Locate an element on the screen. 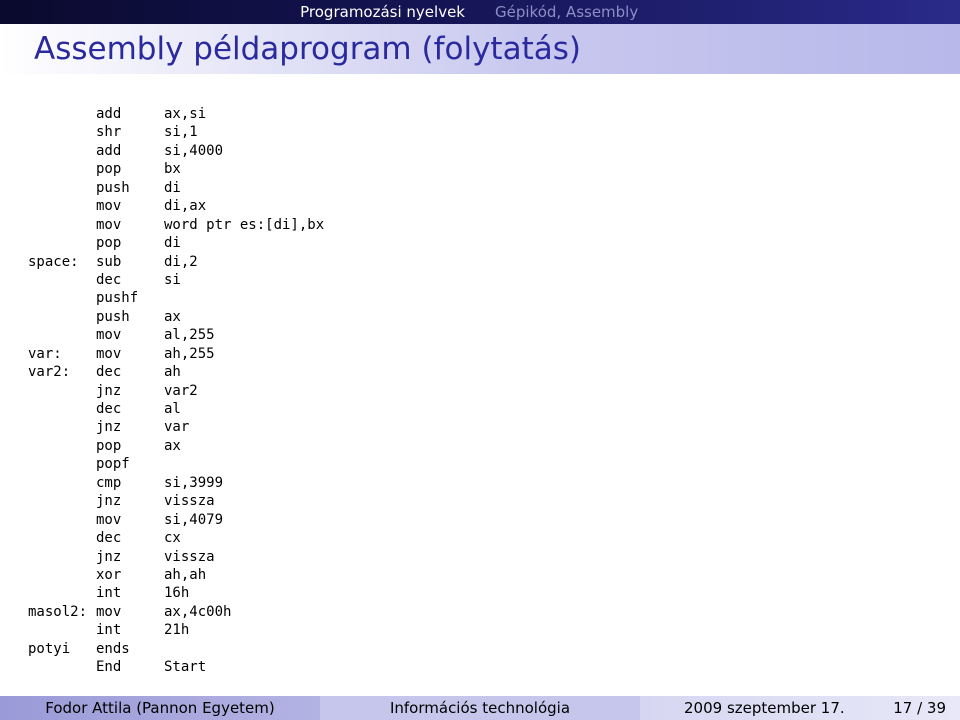  code-instruction: popf is located at coordinates (113, 464).